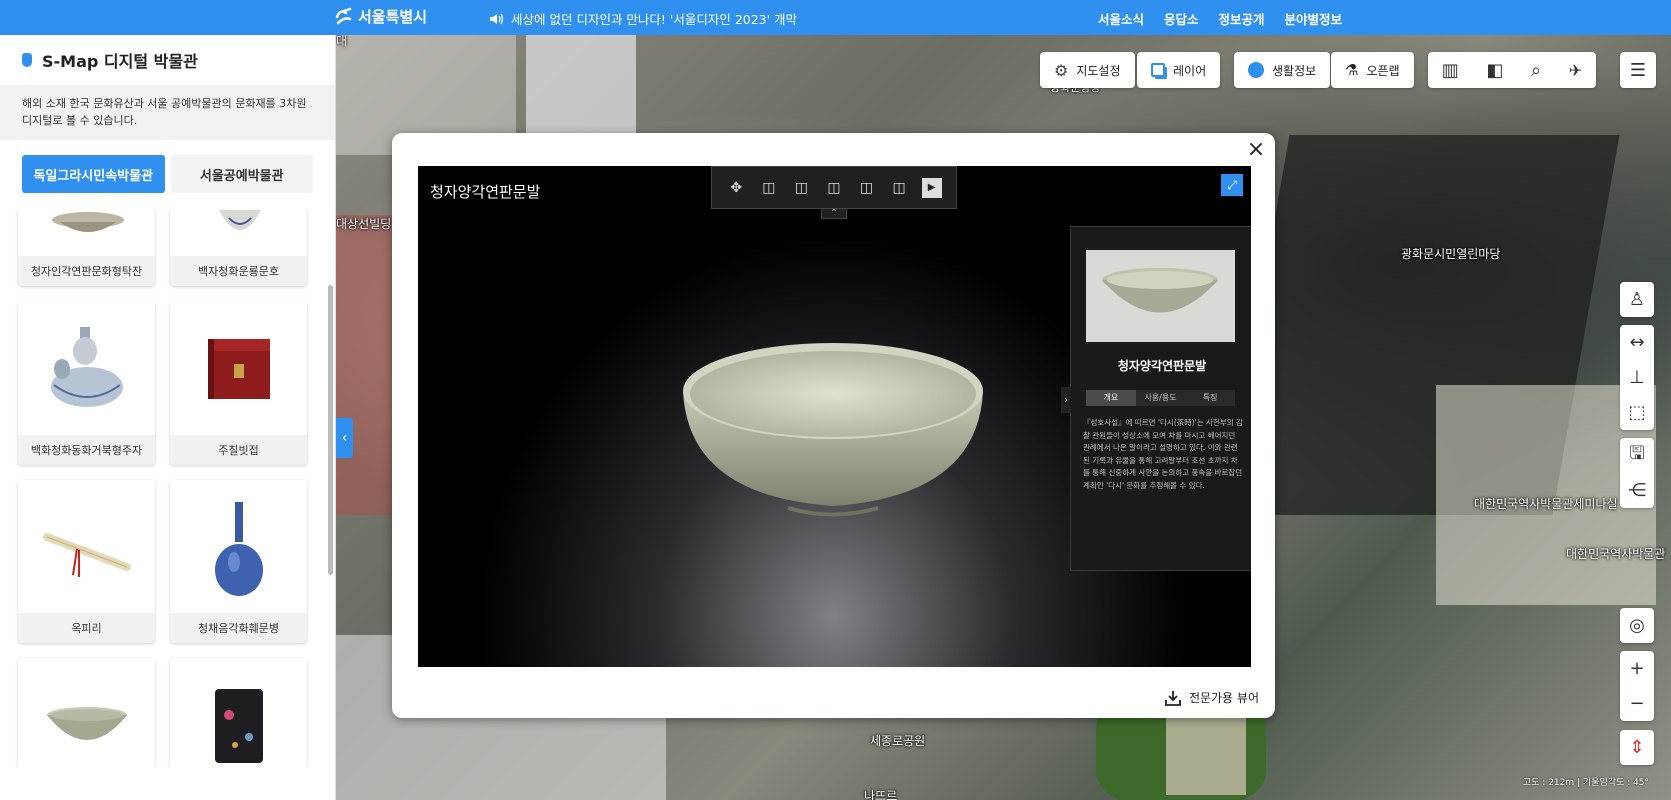 Image resolution: width=1671 pixels, height=800 pixels. I want to click on gear-icon: ⚙, so click(1061, 70).